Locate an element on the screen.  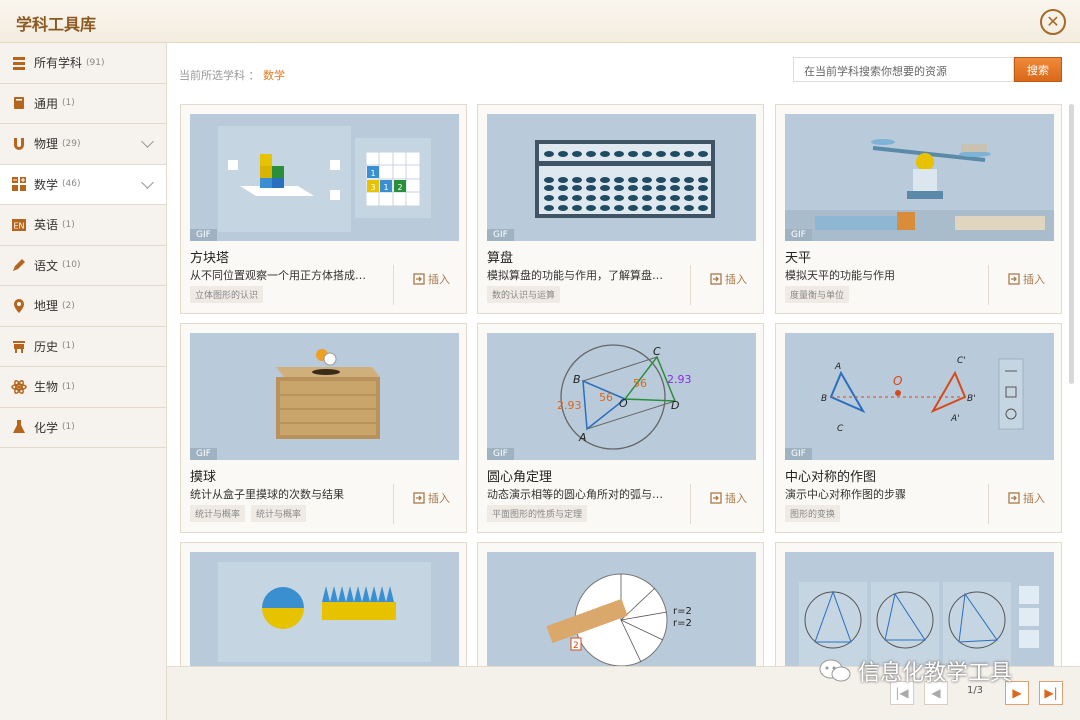
tool-description: 模拟天平的功能与作用 is located at coordinates (840, 275).